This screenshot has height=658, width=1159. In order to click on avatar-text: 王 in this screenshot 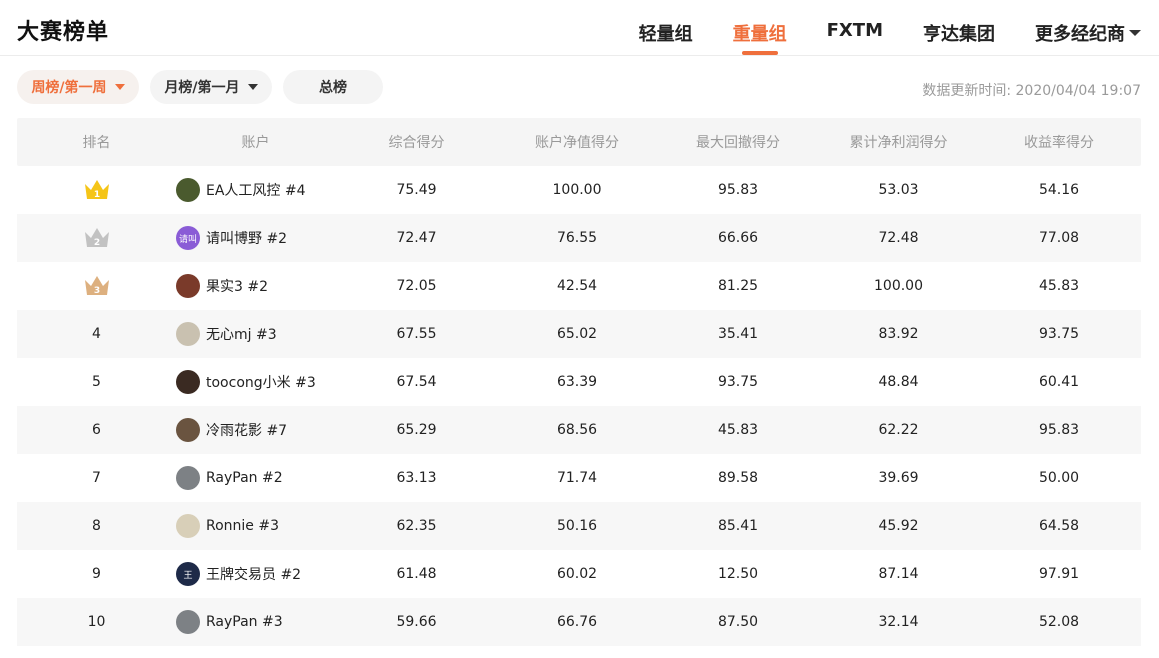, I will do `click(188, 575)`.